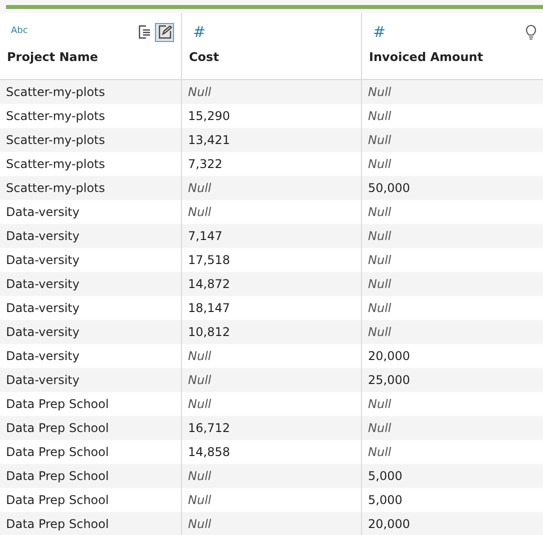 The image size is (543, 535). What do you see at coordinates (452, 188) in the screenshot?
I see `table-cell: 50,000` at bounding box center [452, 188].